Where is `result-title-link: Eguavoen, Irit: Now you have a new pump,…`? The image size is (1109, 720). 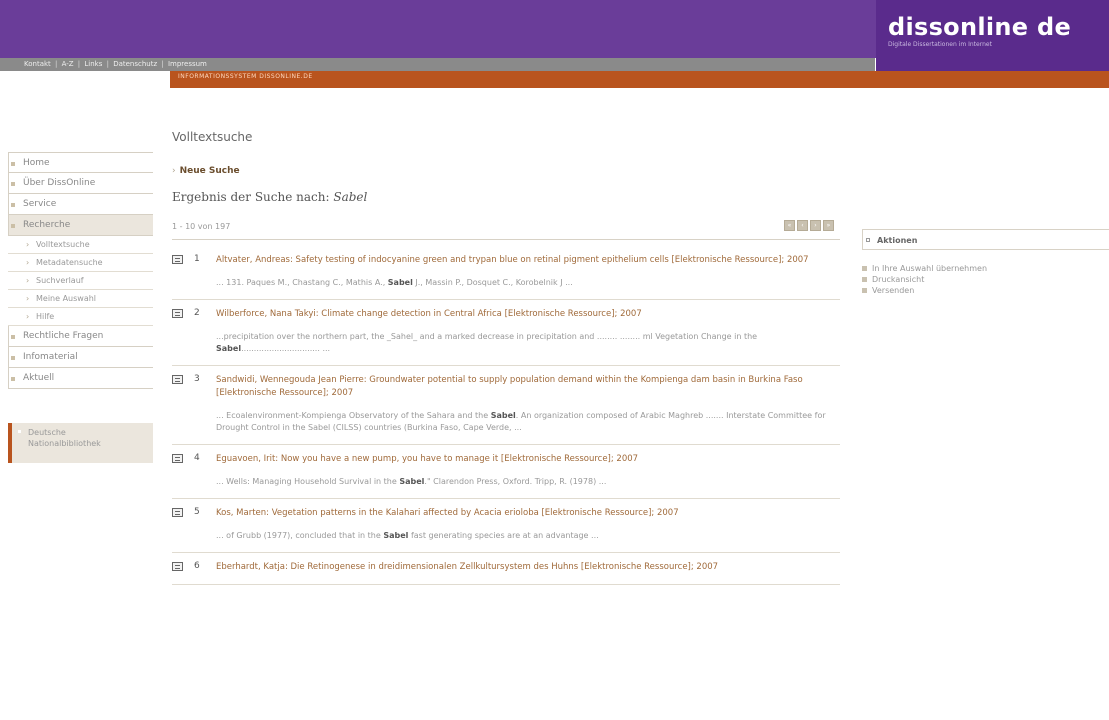
result-title-link: Eguavoen, Irit: Now you have a new pump,… is located at coordinates (528, 459).